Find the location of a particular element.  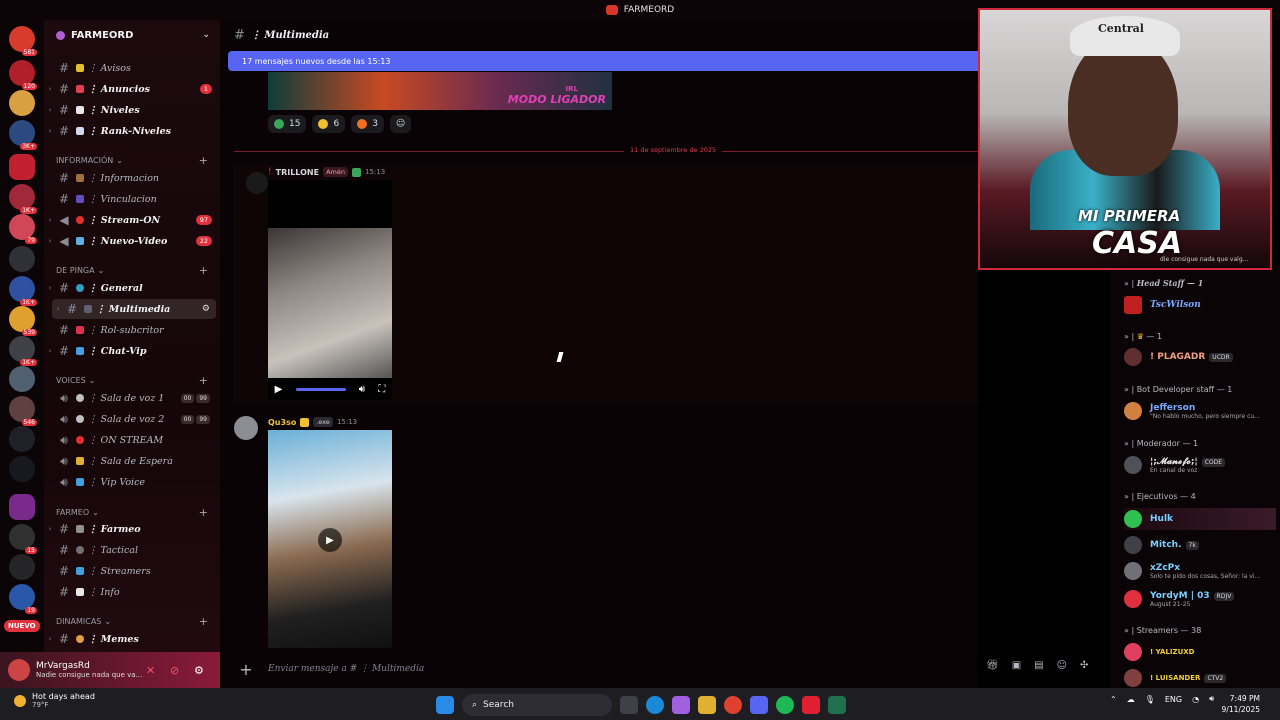

category-voices: VOICES ⌄ + is located at coordinates (136, 380).